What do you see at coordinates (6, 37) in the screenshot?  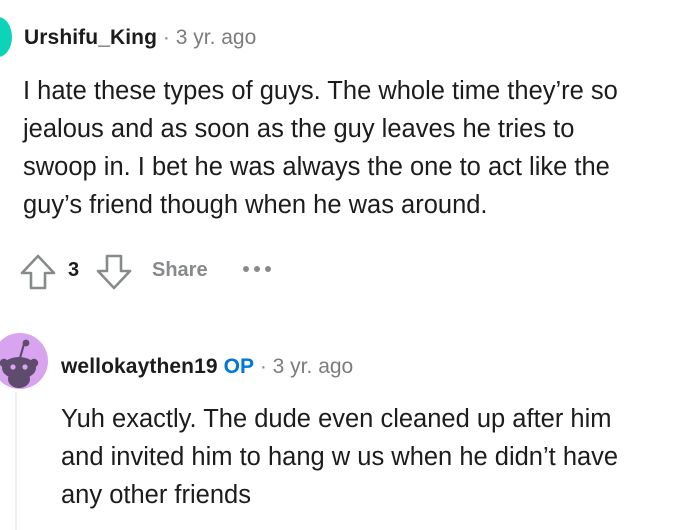 I see `avatar` at bounding box center [6, 37].